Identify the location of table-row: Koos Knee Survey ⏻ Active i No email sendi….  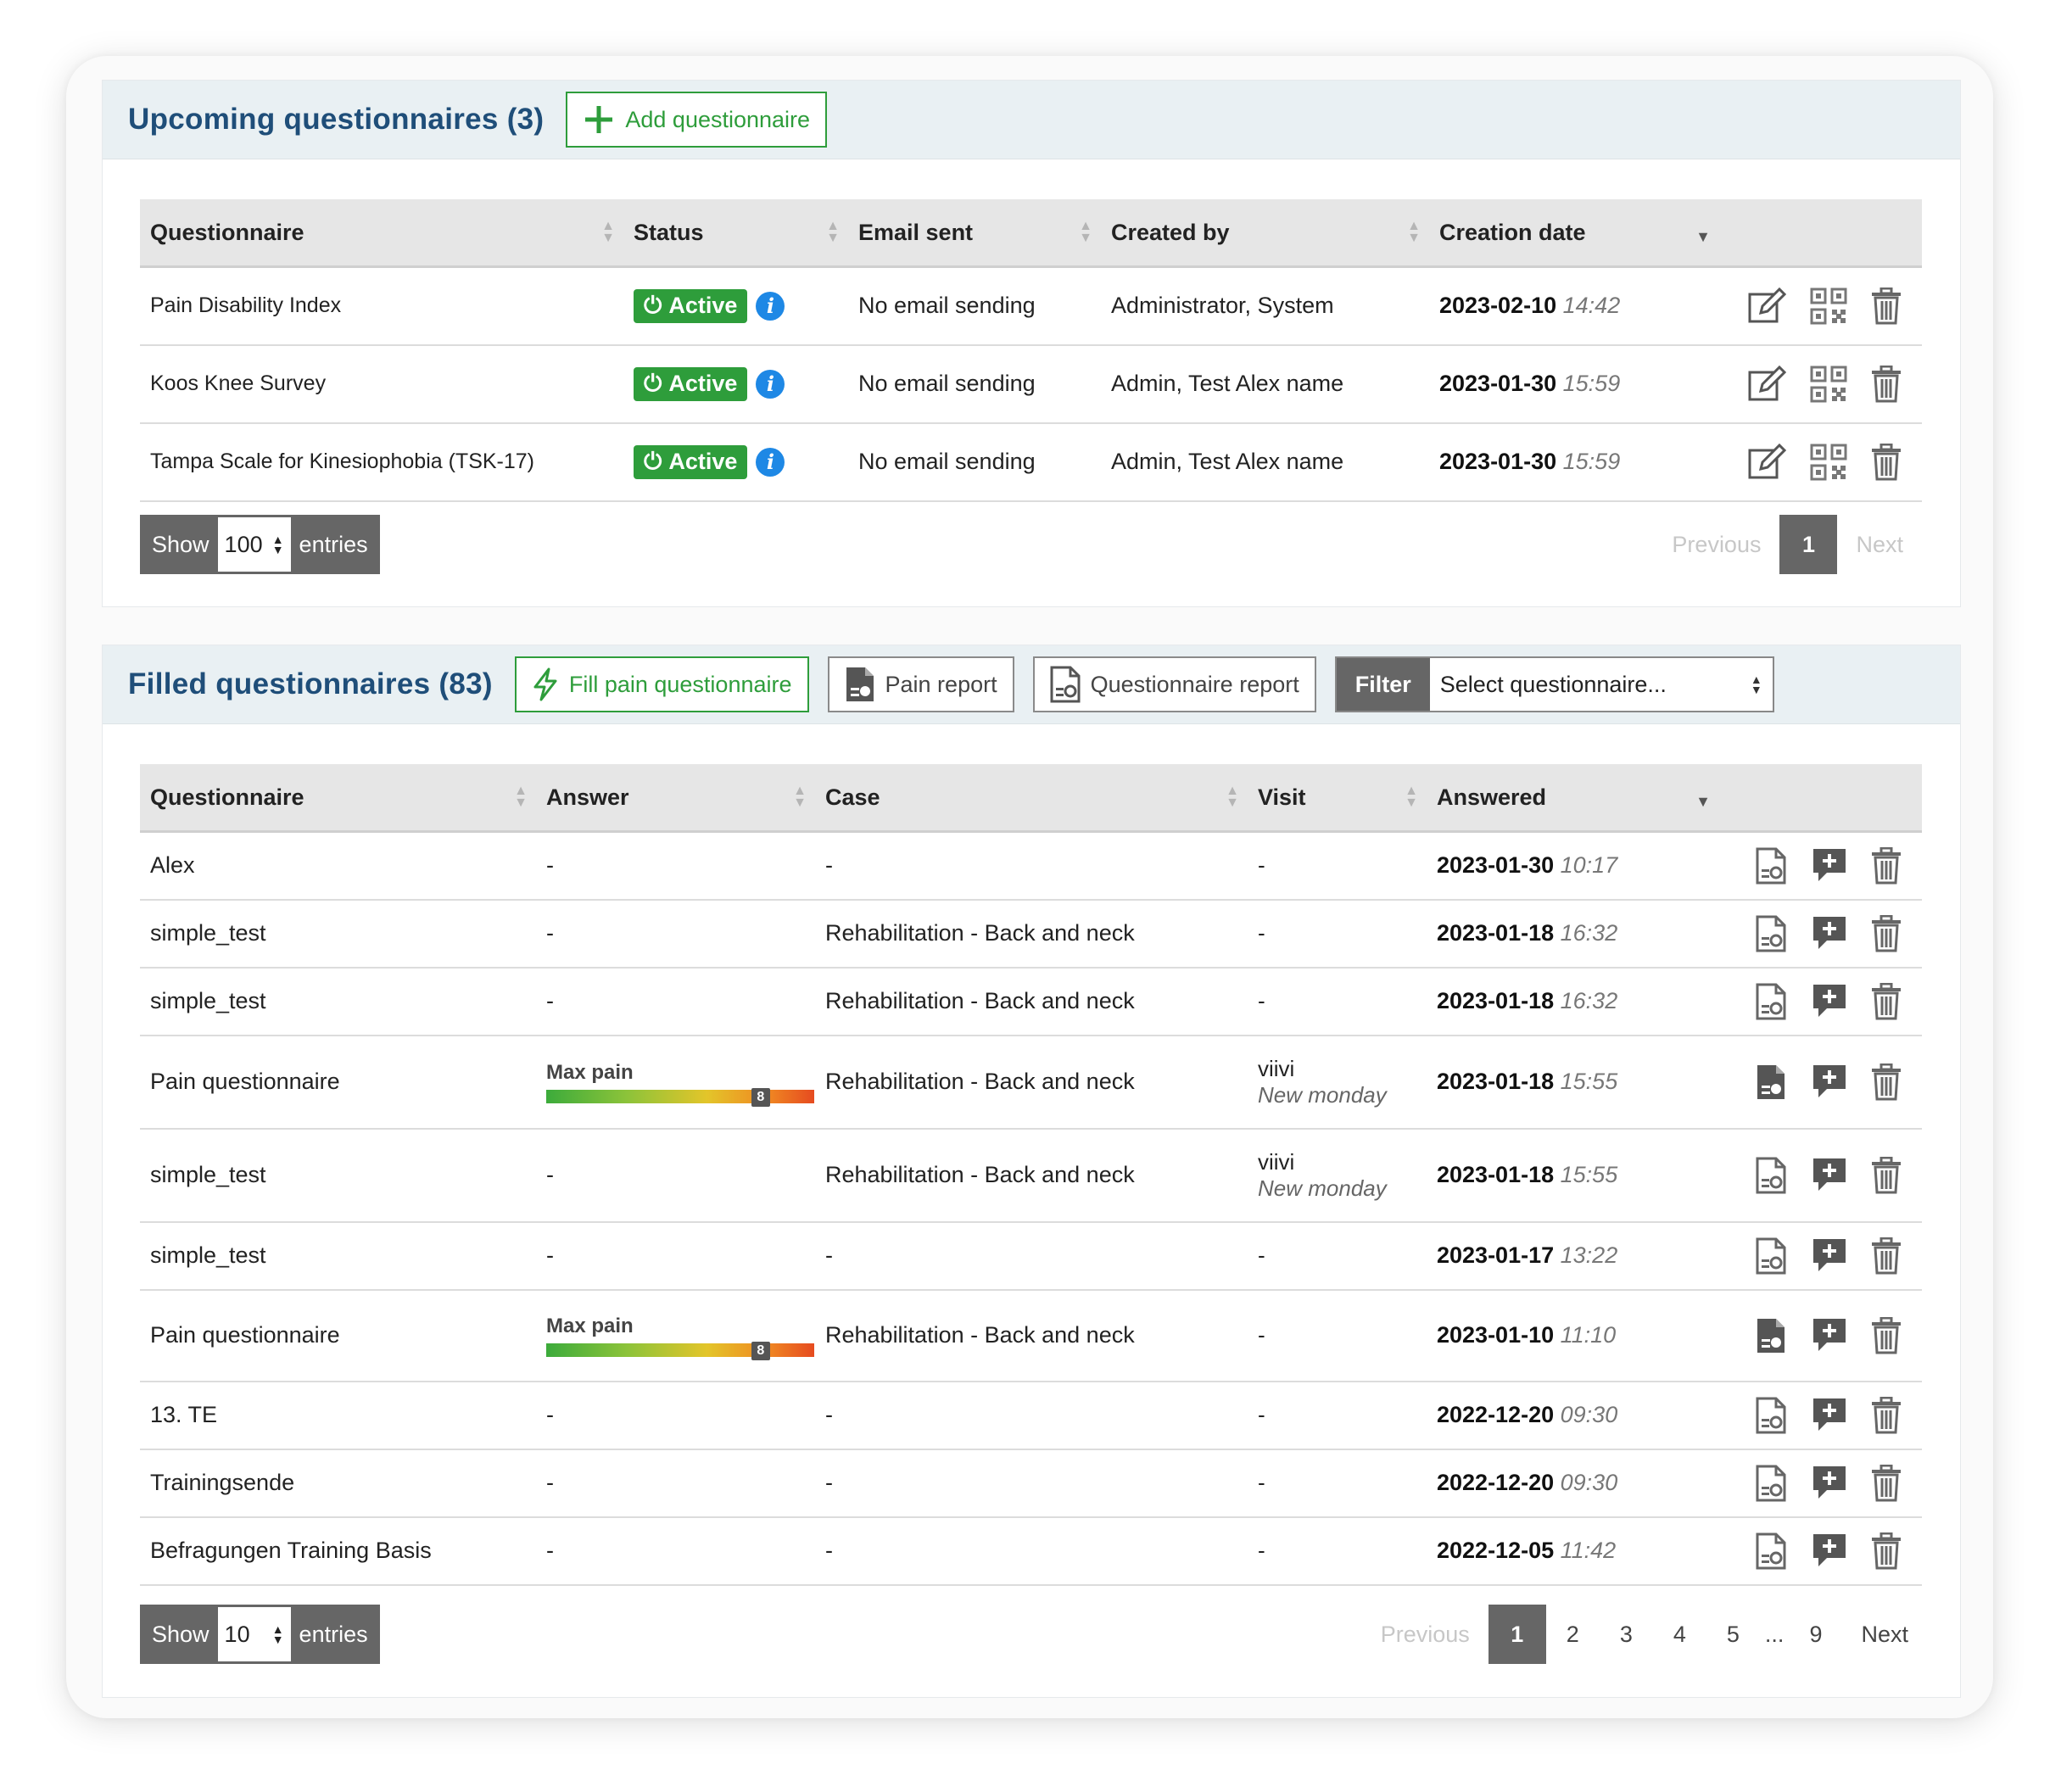
(1031, 384).